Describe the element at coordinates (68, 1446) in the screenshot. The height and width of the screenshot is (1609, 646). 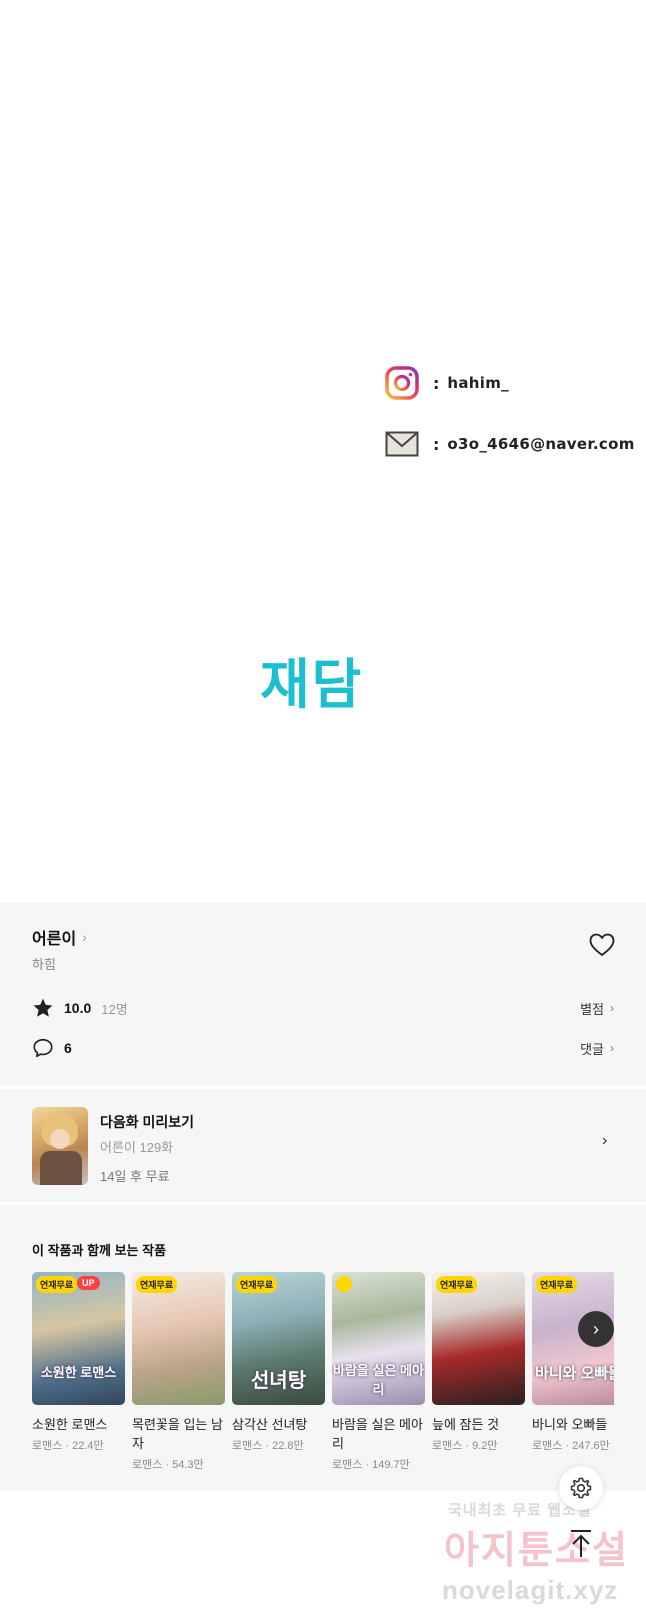
I see `recommendation-meta: 로맨스 · 22.4만` at that location.